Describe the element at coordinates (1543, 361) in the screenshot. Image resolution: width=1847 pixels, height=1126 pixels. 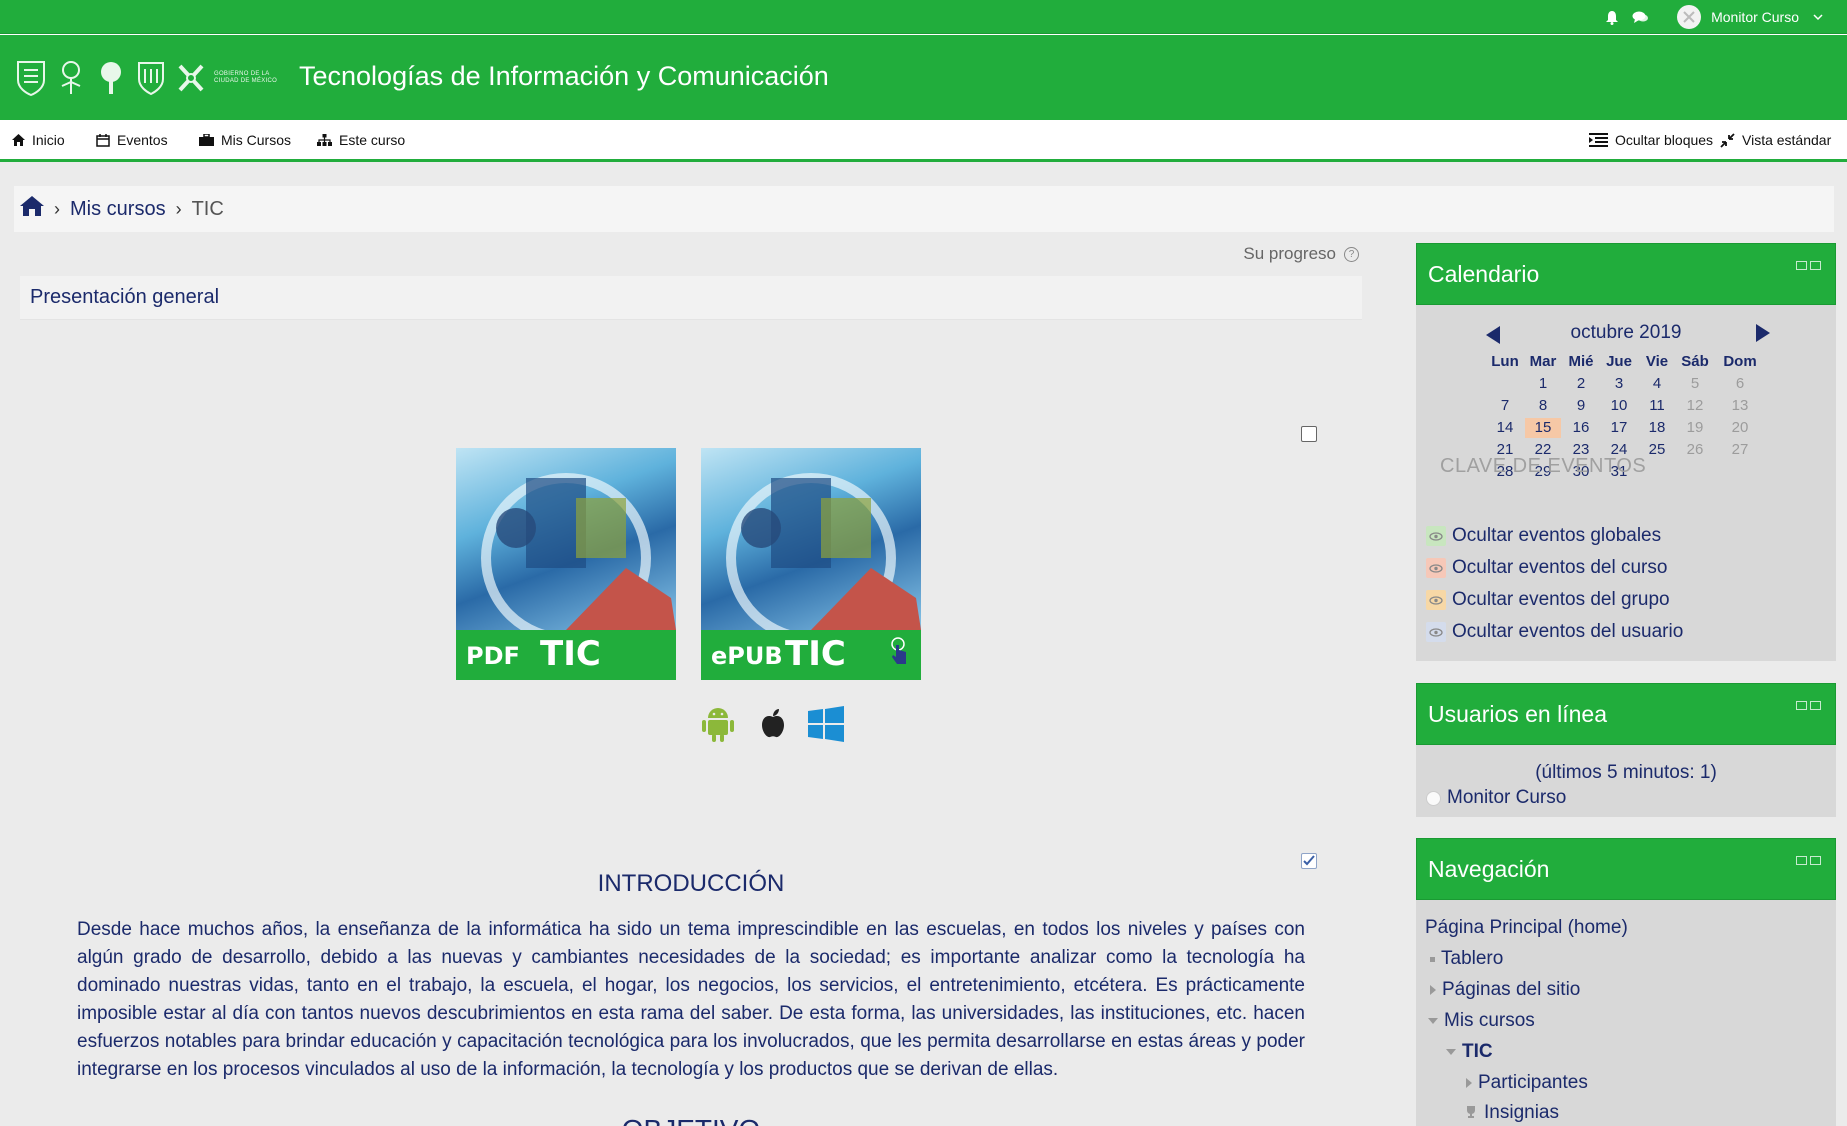
I see `weekday-header: Mar` at that location.